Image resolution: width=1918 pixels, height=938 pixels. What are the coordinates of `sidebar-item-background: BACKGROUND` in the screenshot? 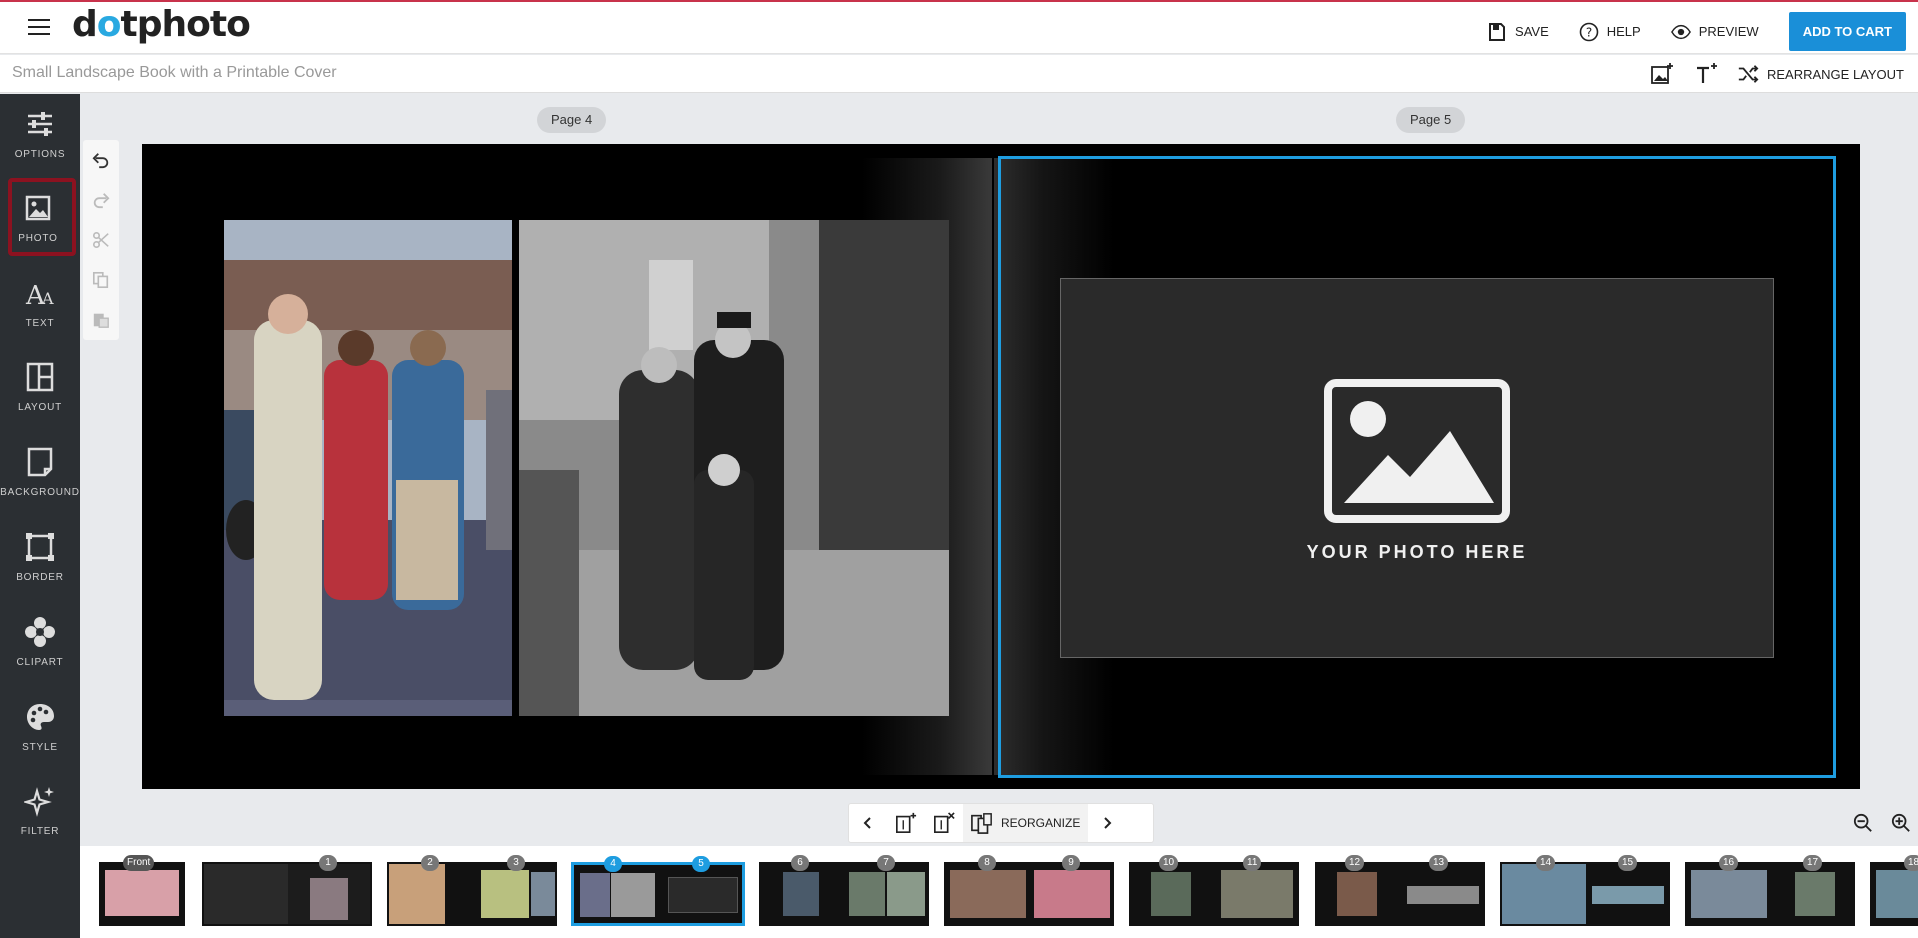 It's located at (40, 471).